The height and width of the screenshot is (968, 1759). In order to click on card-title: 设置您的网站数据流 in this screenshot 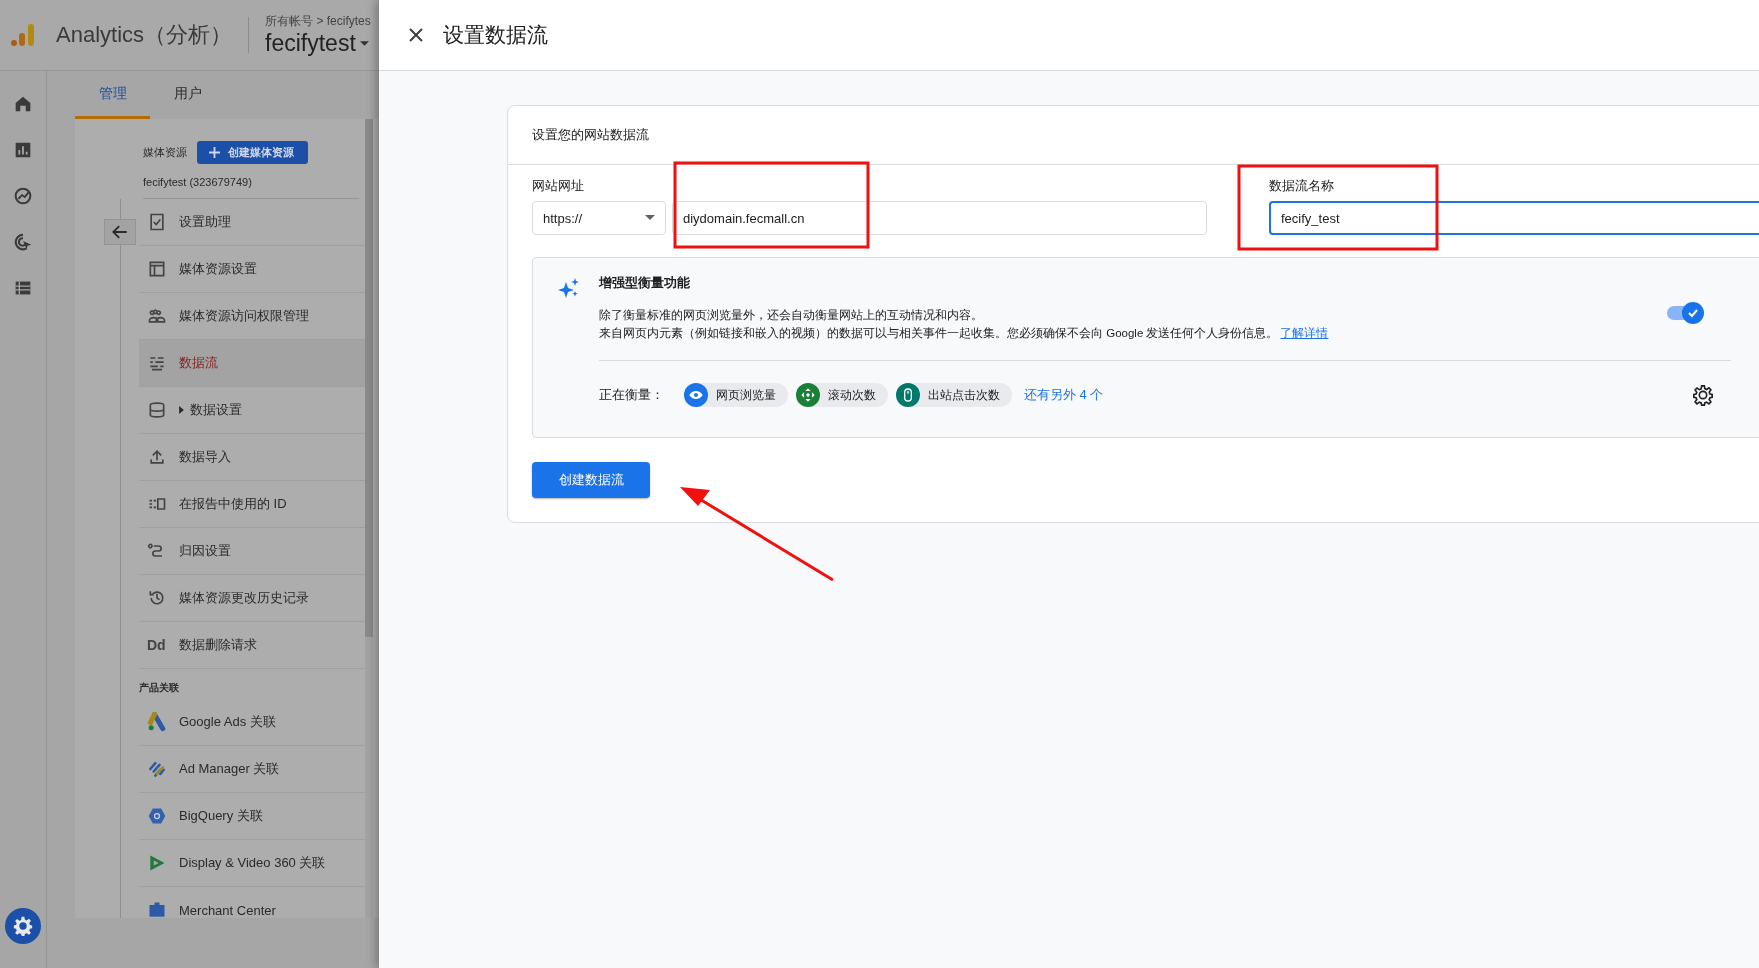, I will do `click(1133, 135)`.